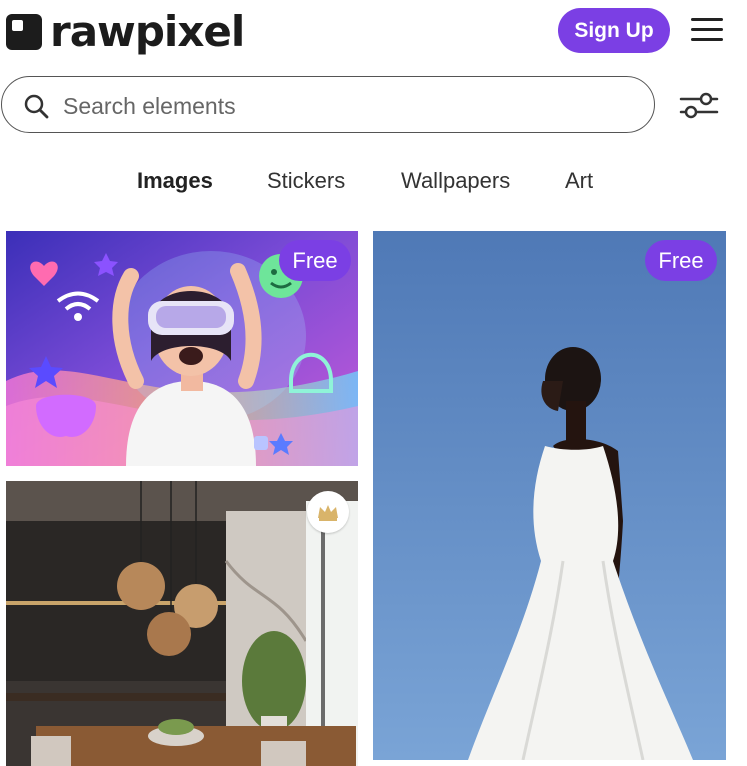 This screenshot has width=747, height=766. What do you see at coordinates (699, 106) in the screenshot?
I see `filter-sliders-icon` at bounding box center [699, 106].